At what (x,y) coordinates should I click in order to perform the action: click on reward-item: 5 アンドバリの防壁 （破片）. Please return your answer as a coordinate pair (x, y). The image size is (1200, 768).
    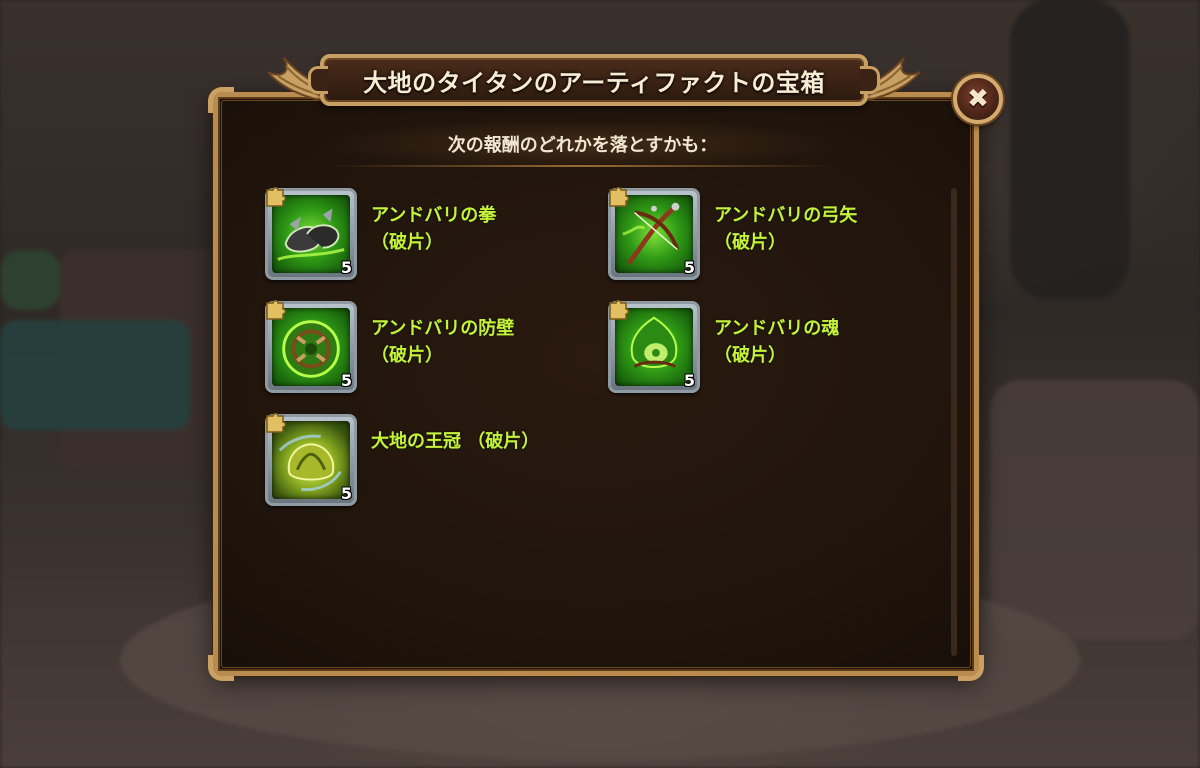
    Looking at the image, I should click on (389, 346).